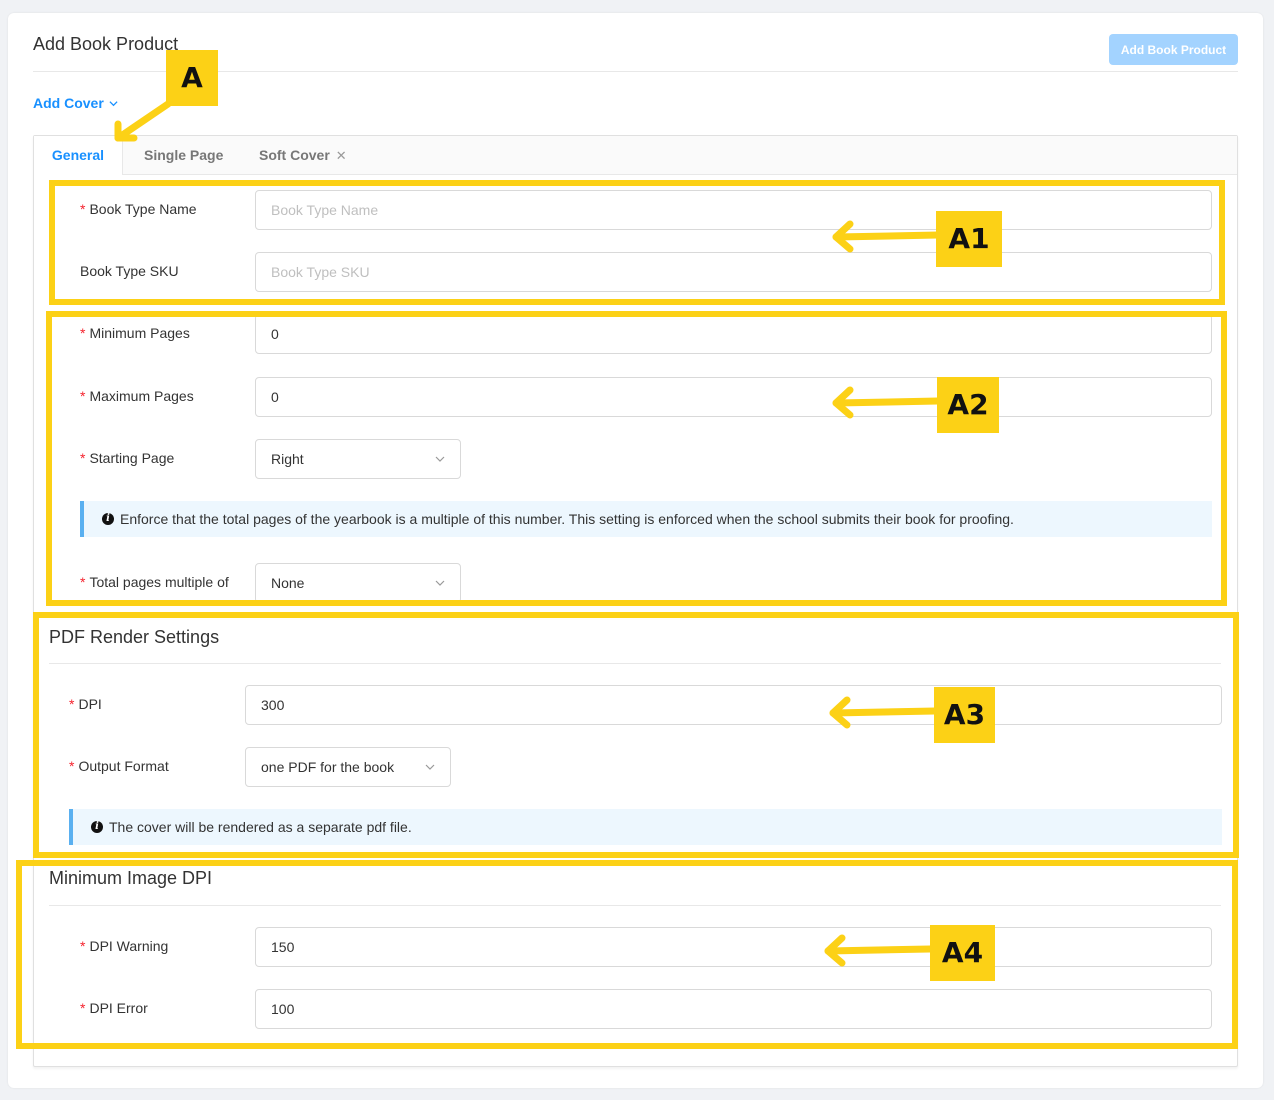 This screenshot has width=1274, height=1100. What do you see at coordinates (635, 155) in the screenshot?
I see `tab-bar: General Single Page Soft Cover ✕` at bounding box center [635, 155].